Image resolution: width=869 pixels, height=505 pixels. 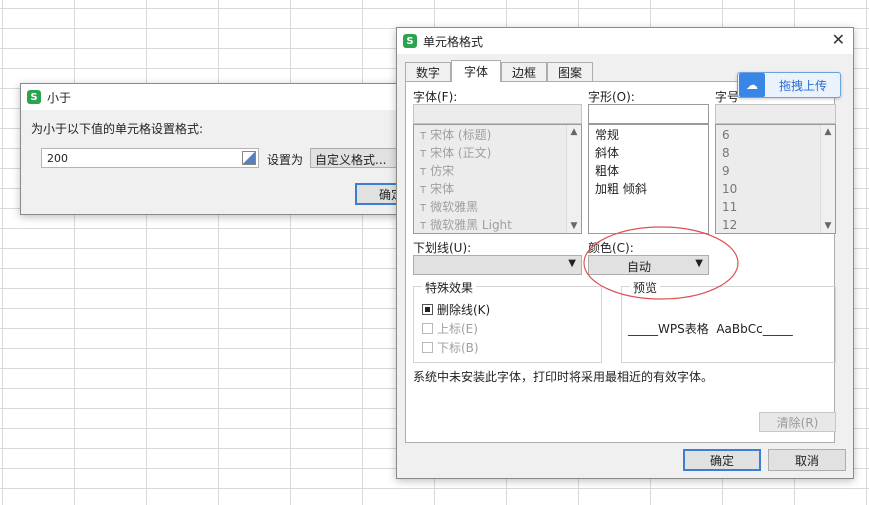 I want to click on list-item: T 微软雅黑 Light, so click(x=497, y=224).